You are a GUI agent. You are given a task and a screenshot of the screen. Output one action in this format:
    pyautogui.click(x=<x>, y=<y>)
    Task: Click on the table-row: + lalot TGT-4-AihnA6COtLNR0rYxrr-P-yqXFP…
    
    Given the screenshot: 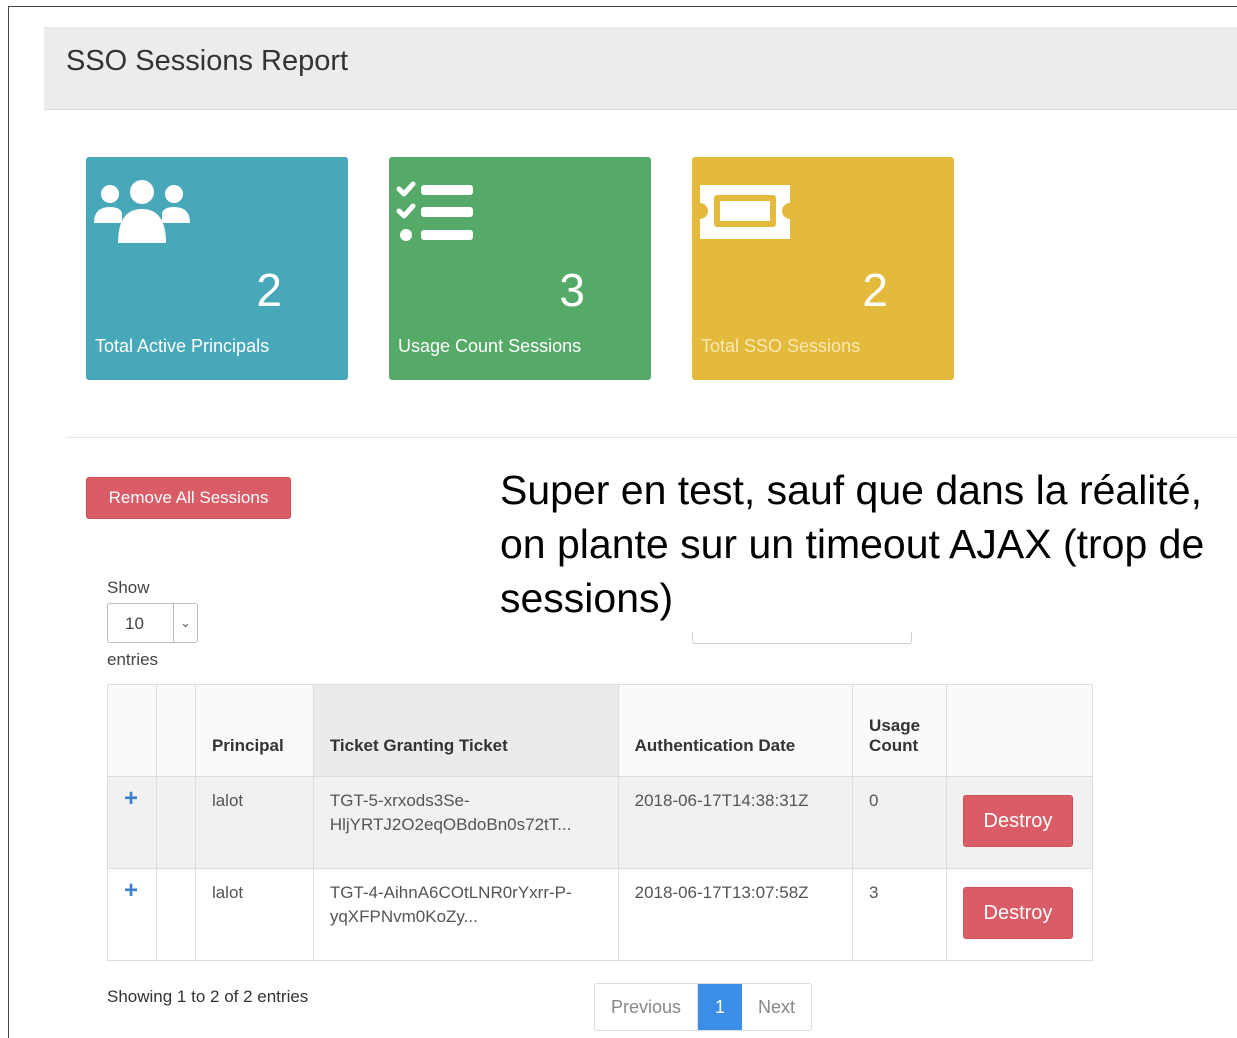 What is the action you would take?
    pyautogui.click(x=600, y=914)
    